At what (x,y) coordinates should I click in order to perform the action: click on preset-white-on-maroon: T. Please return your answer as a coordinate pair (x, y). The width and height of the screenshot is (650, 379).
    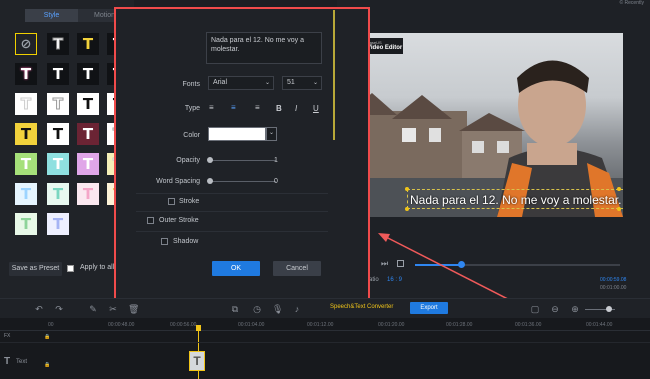
    Looking at the image, I should click on (88, 134).